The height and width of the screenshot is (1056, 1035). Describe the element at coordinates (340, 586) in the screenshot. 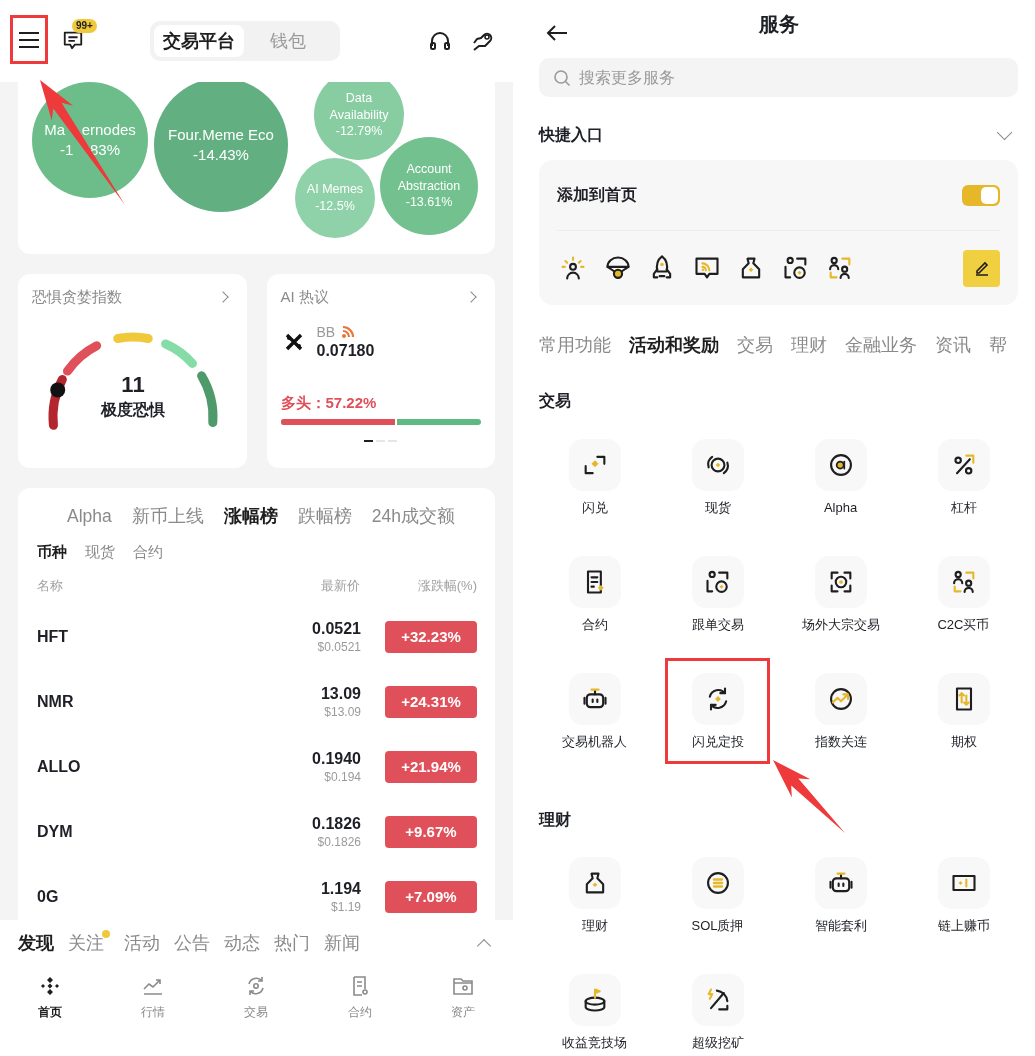

I see `column-header: 最新价` at that location.